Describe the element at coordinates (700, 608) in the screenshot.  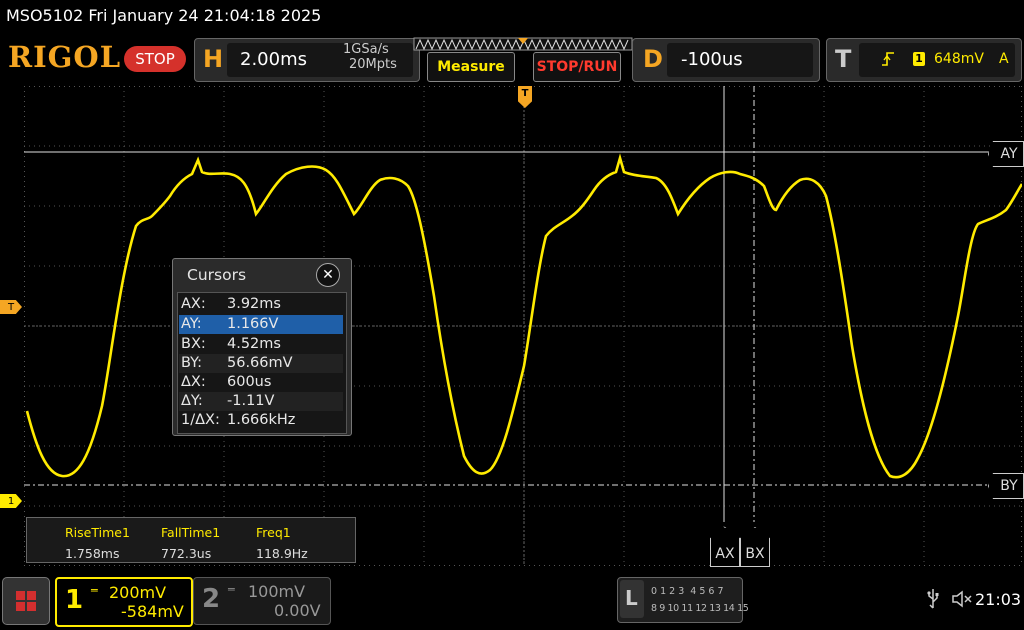
I see `logic-channels-row2: 8 9 10 11 12 13 14 15` at that location.